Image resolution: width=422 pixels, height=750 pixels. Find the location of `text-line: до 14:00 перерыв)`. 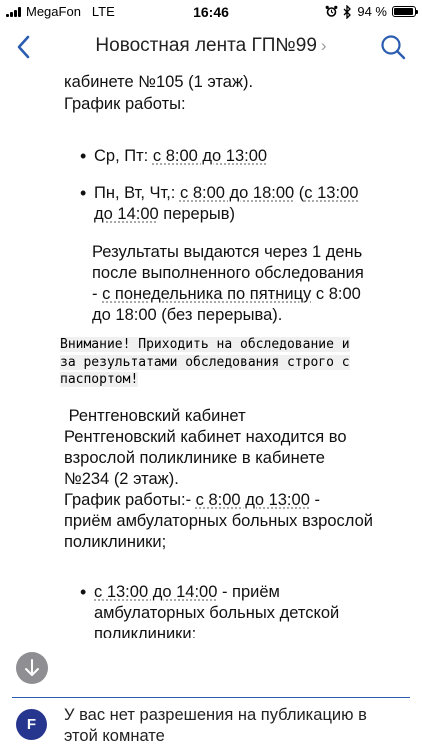

text-line: до 14:00 перерыв) is located at coordinates (164, 214).